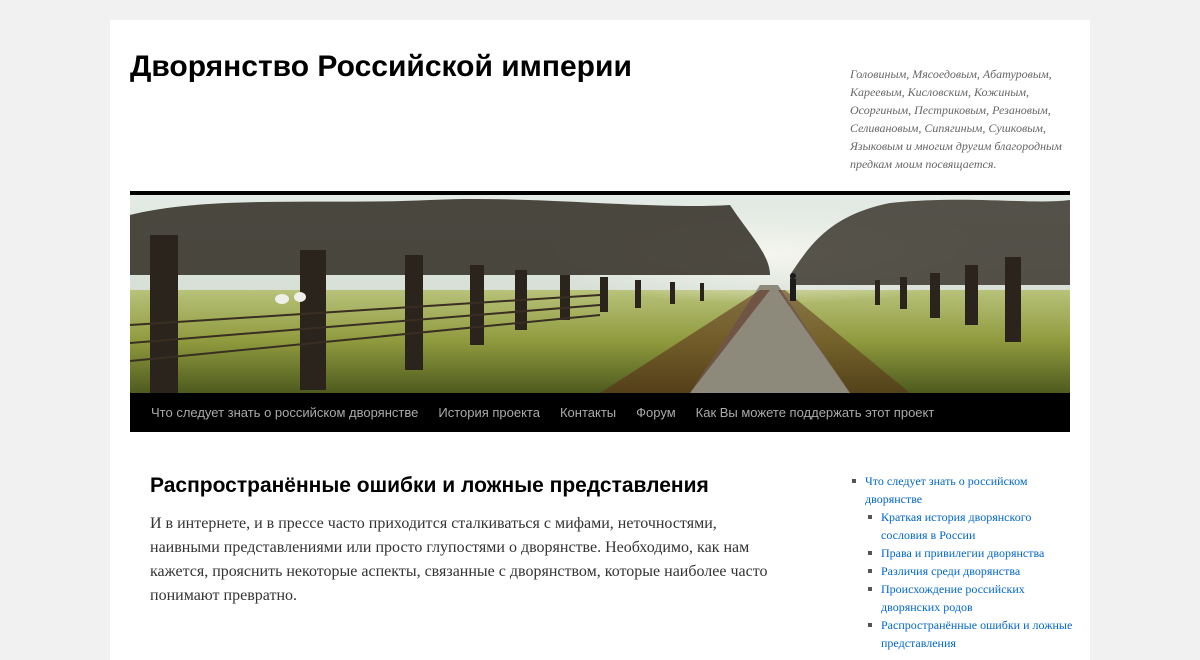 The width and height of the screenshot is (1200, 660). I want to click on nav-item-support: Как Вы можете поддержать этот проект, so click(815, 412).